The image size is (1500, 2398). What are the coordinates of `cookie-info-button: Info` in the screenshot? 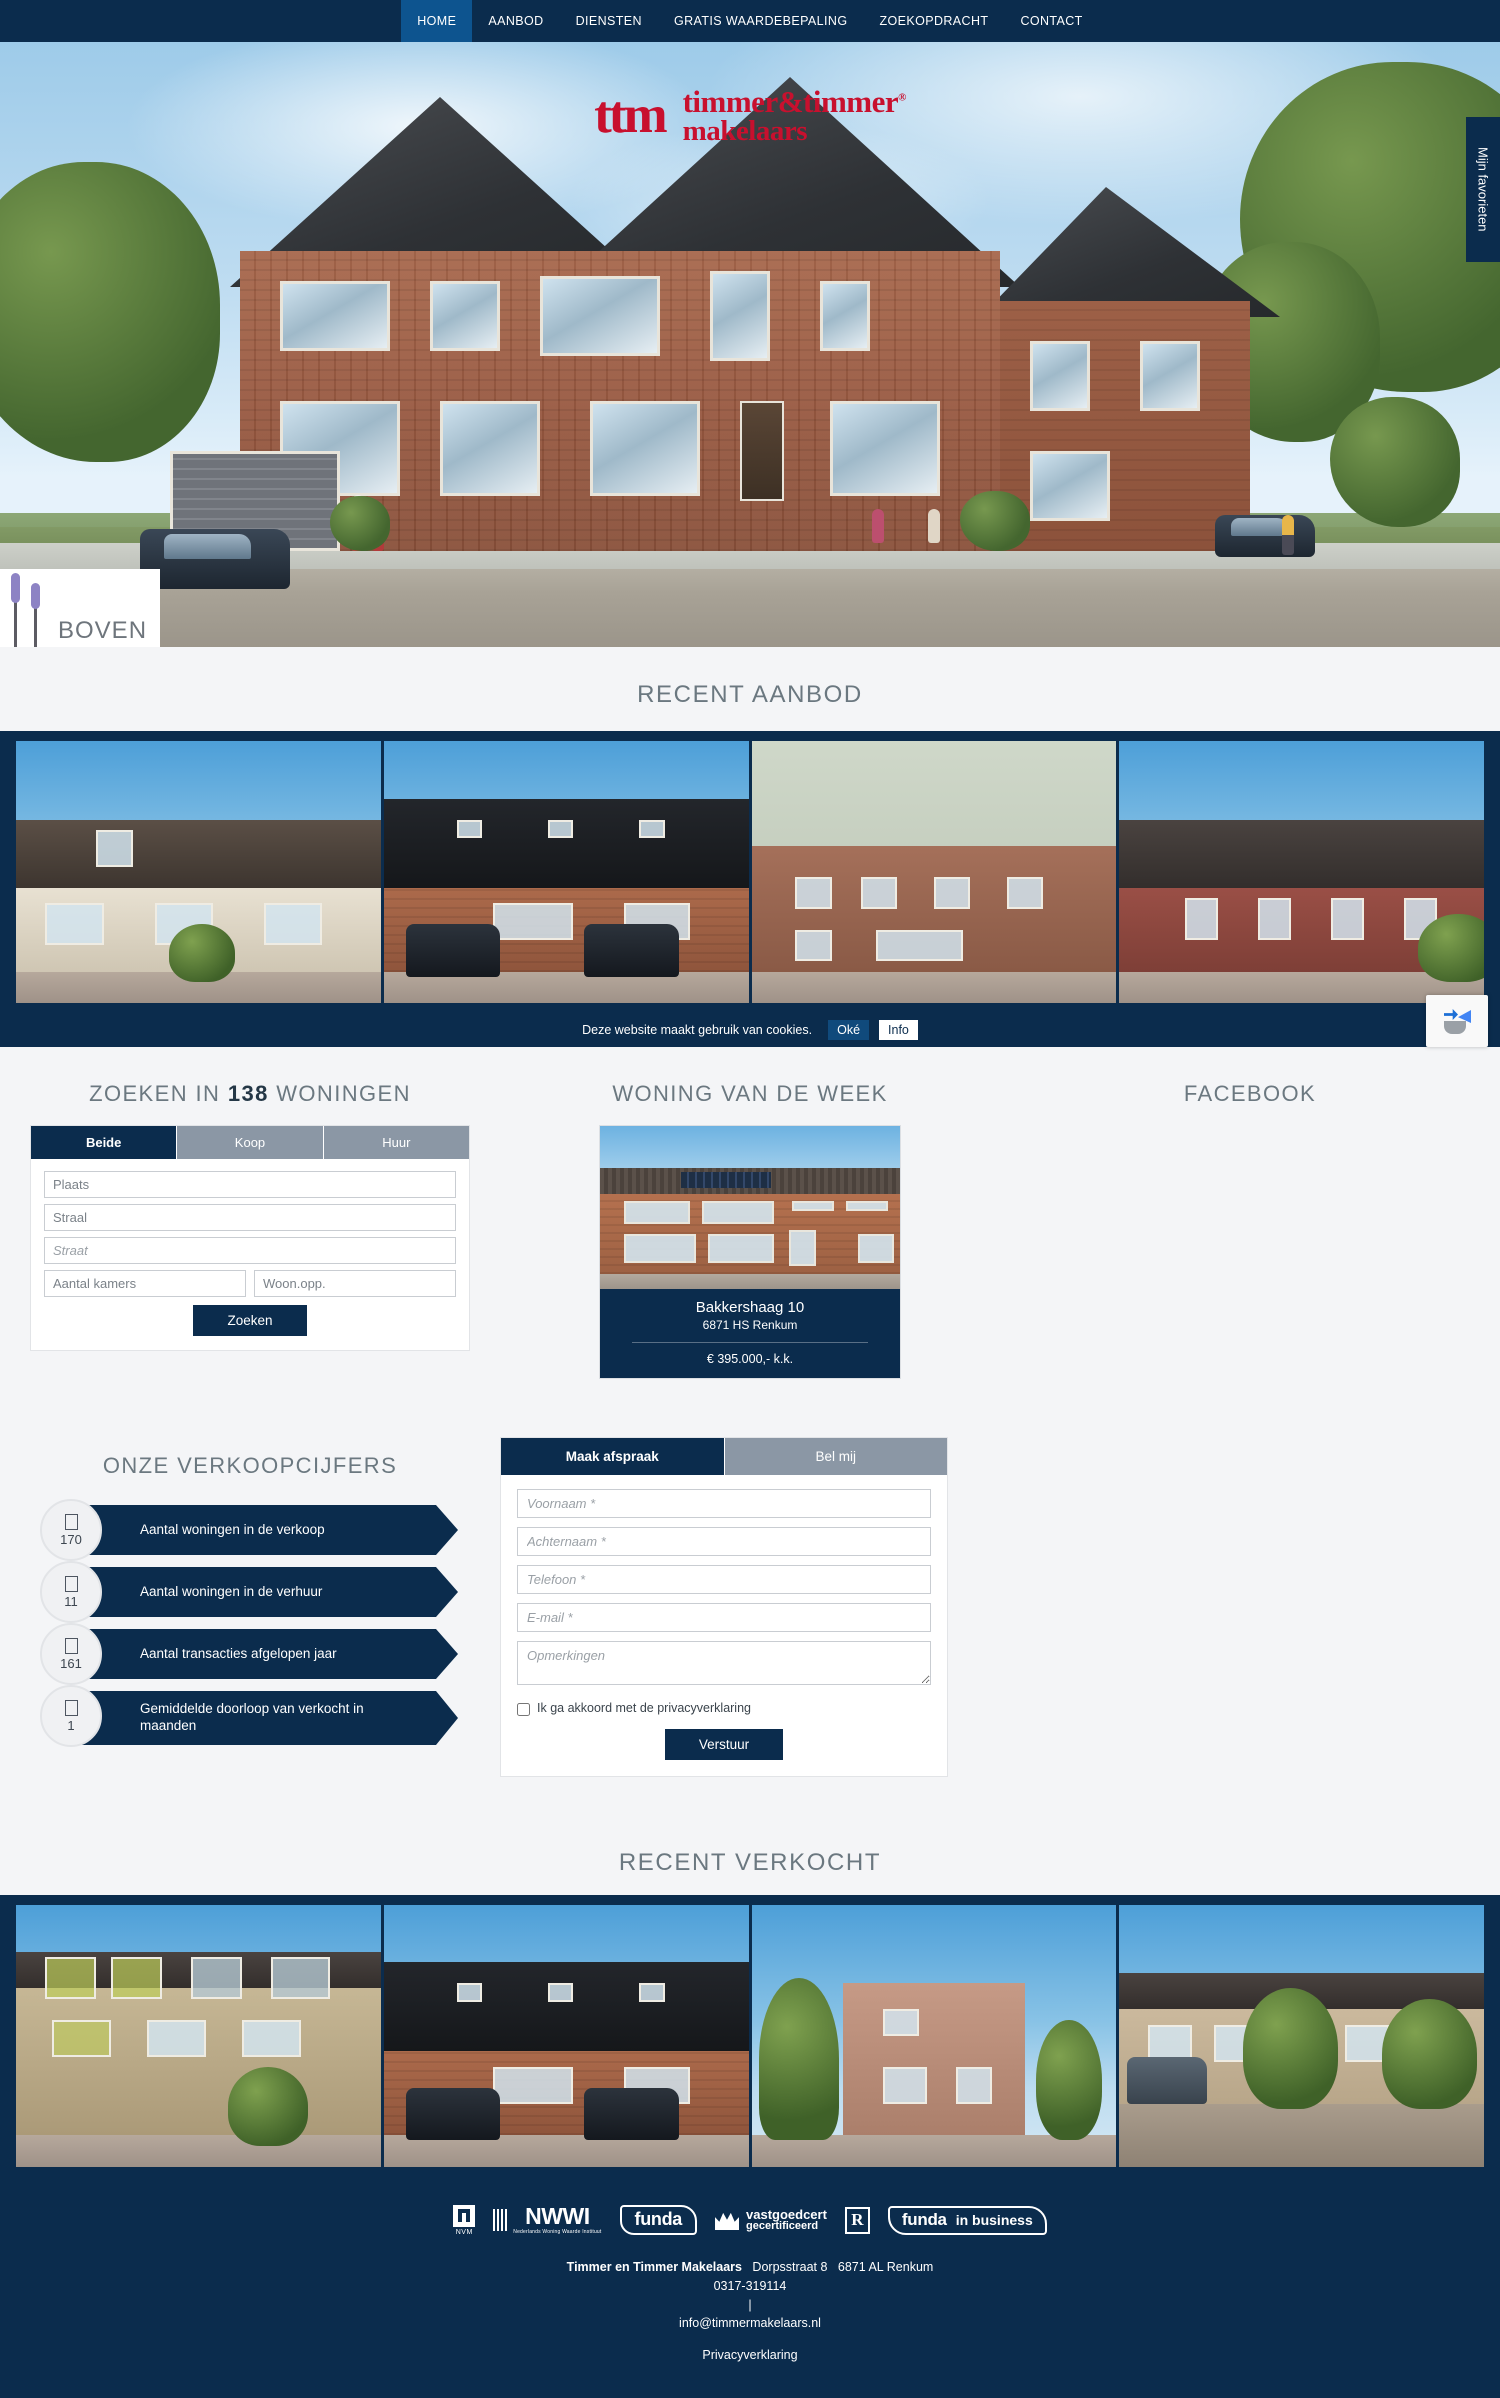 It's located at (898, 1030).